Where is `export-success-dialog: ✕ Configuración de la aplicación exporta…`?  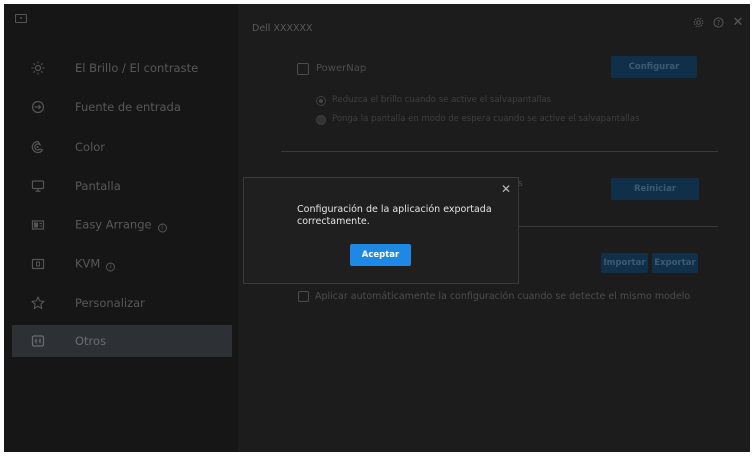
export-success-dialog: ✕ Configuración de la aplicación exporta… is located at coordinates (381, 230).